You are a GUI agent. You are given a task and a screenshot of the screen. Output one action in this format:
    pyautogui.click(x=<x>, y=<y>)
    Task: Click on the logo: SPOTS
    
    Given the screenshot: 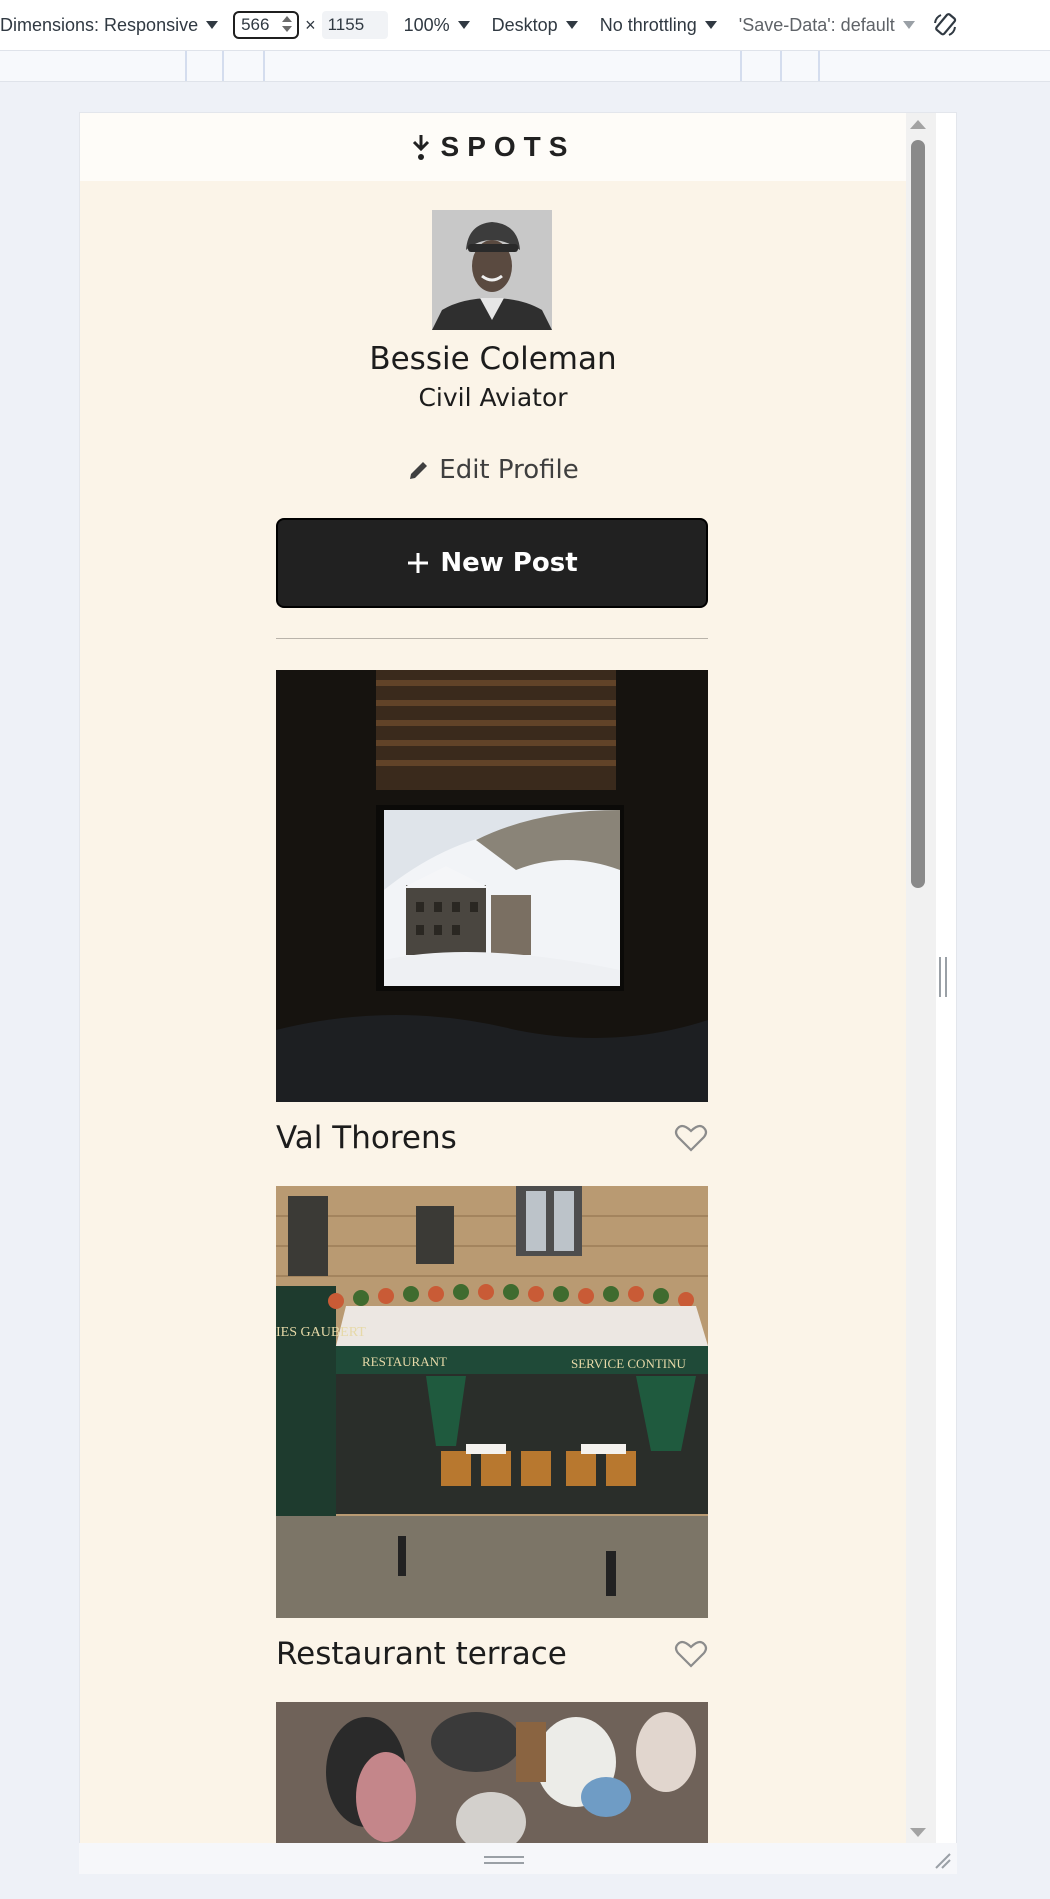 What is the action you would take?
    pyautogui.click(x=493, y=147)
    